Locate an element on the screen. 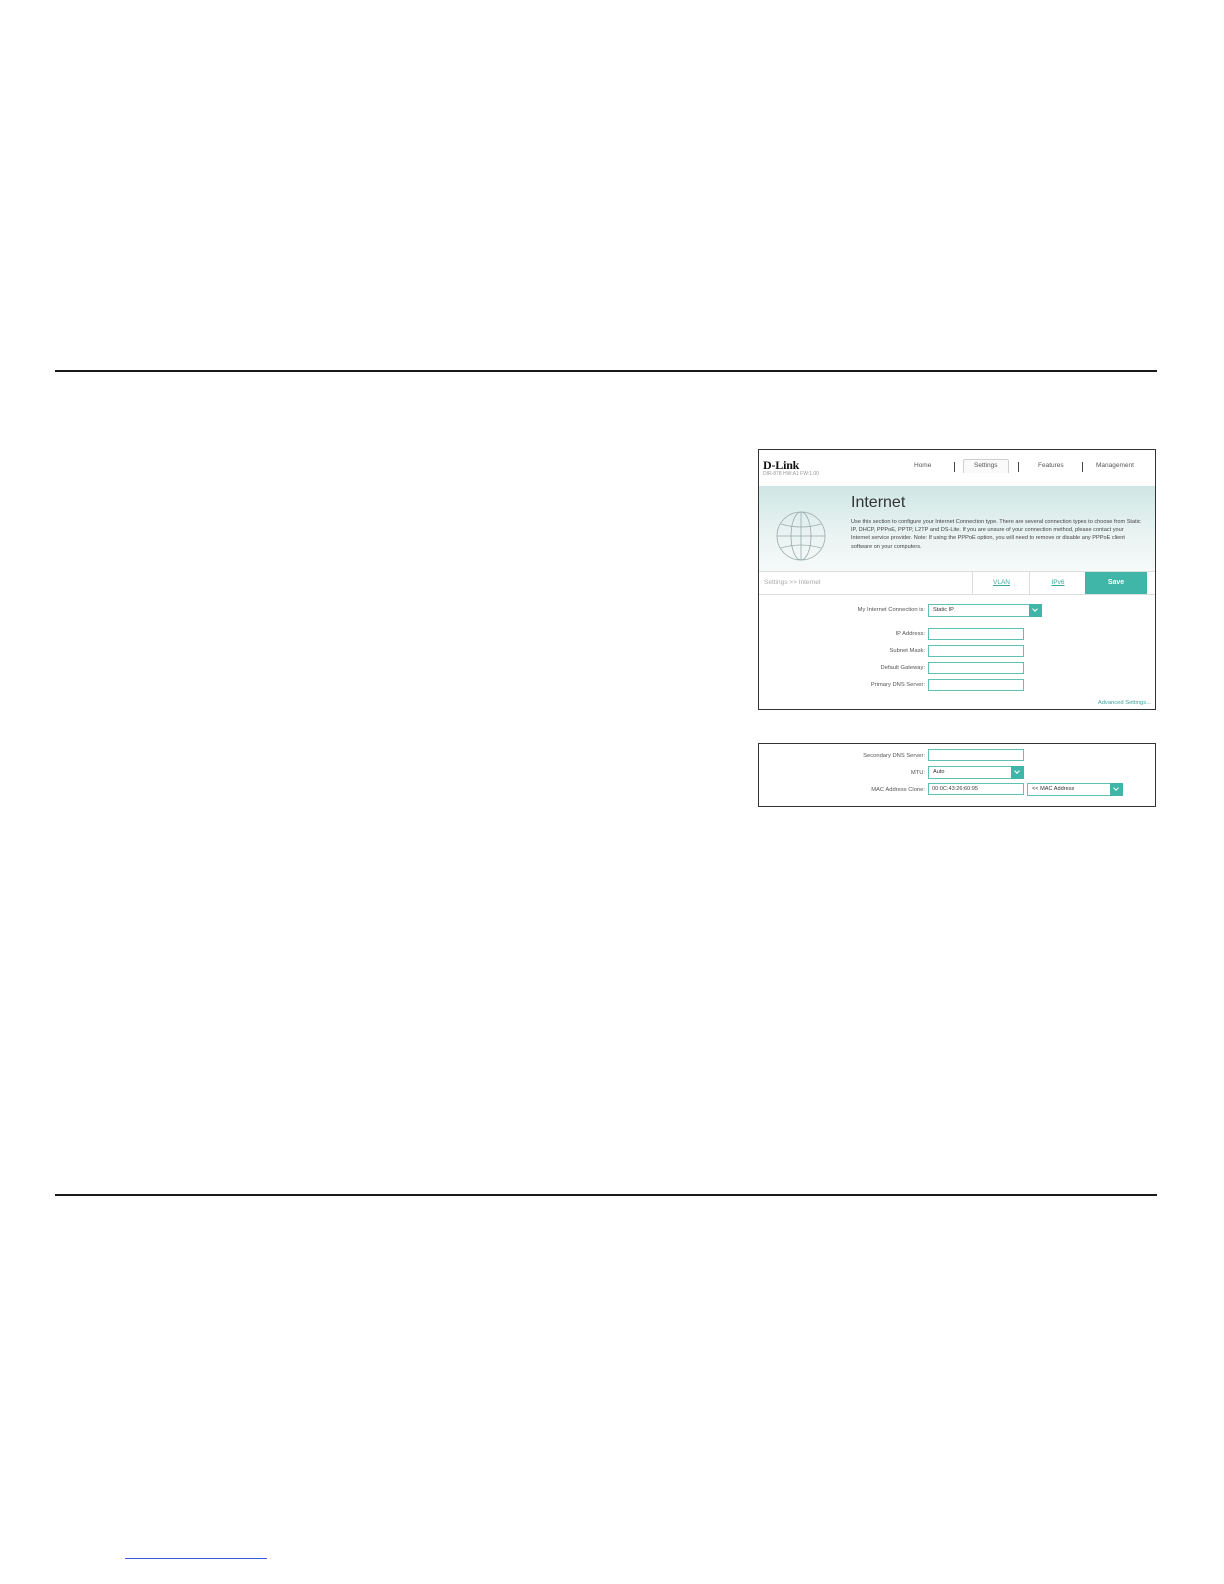  tab-ipv6: IPv6 is located at coordinates (1057, 583).